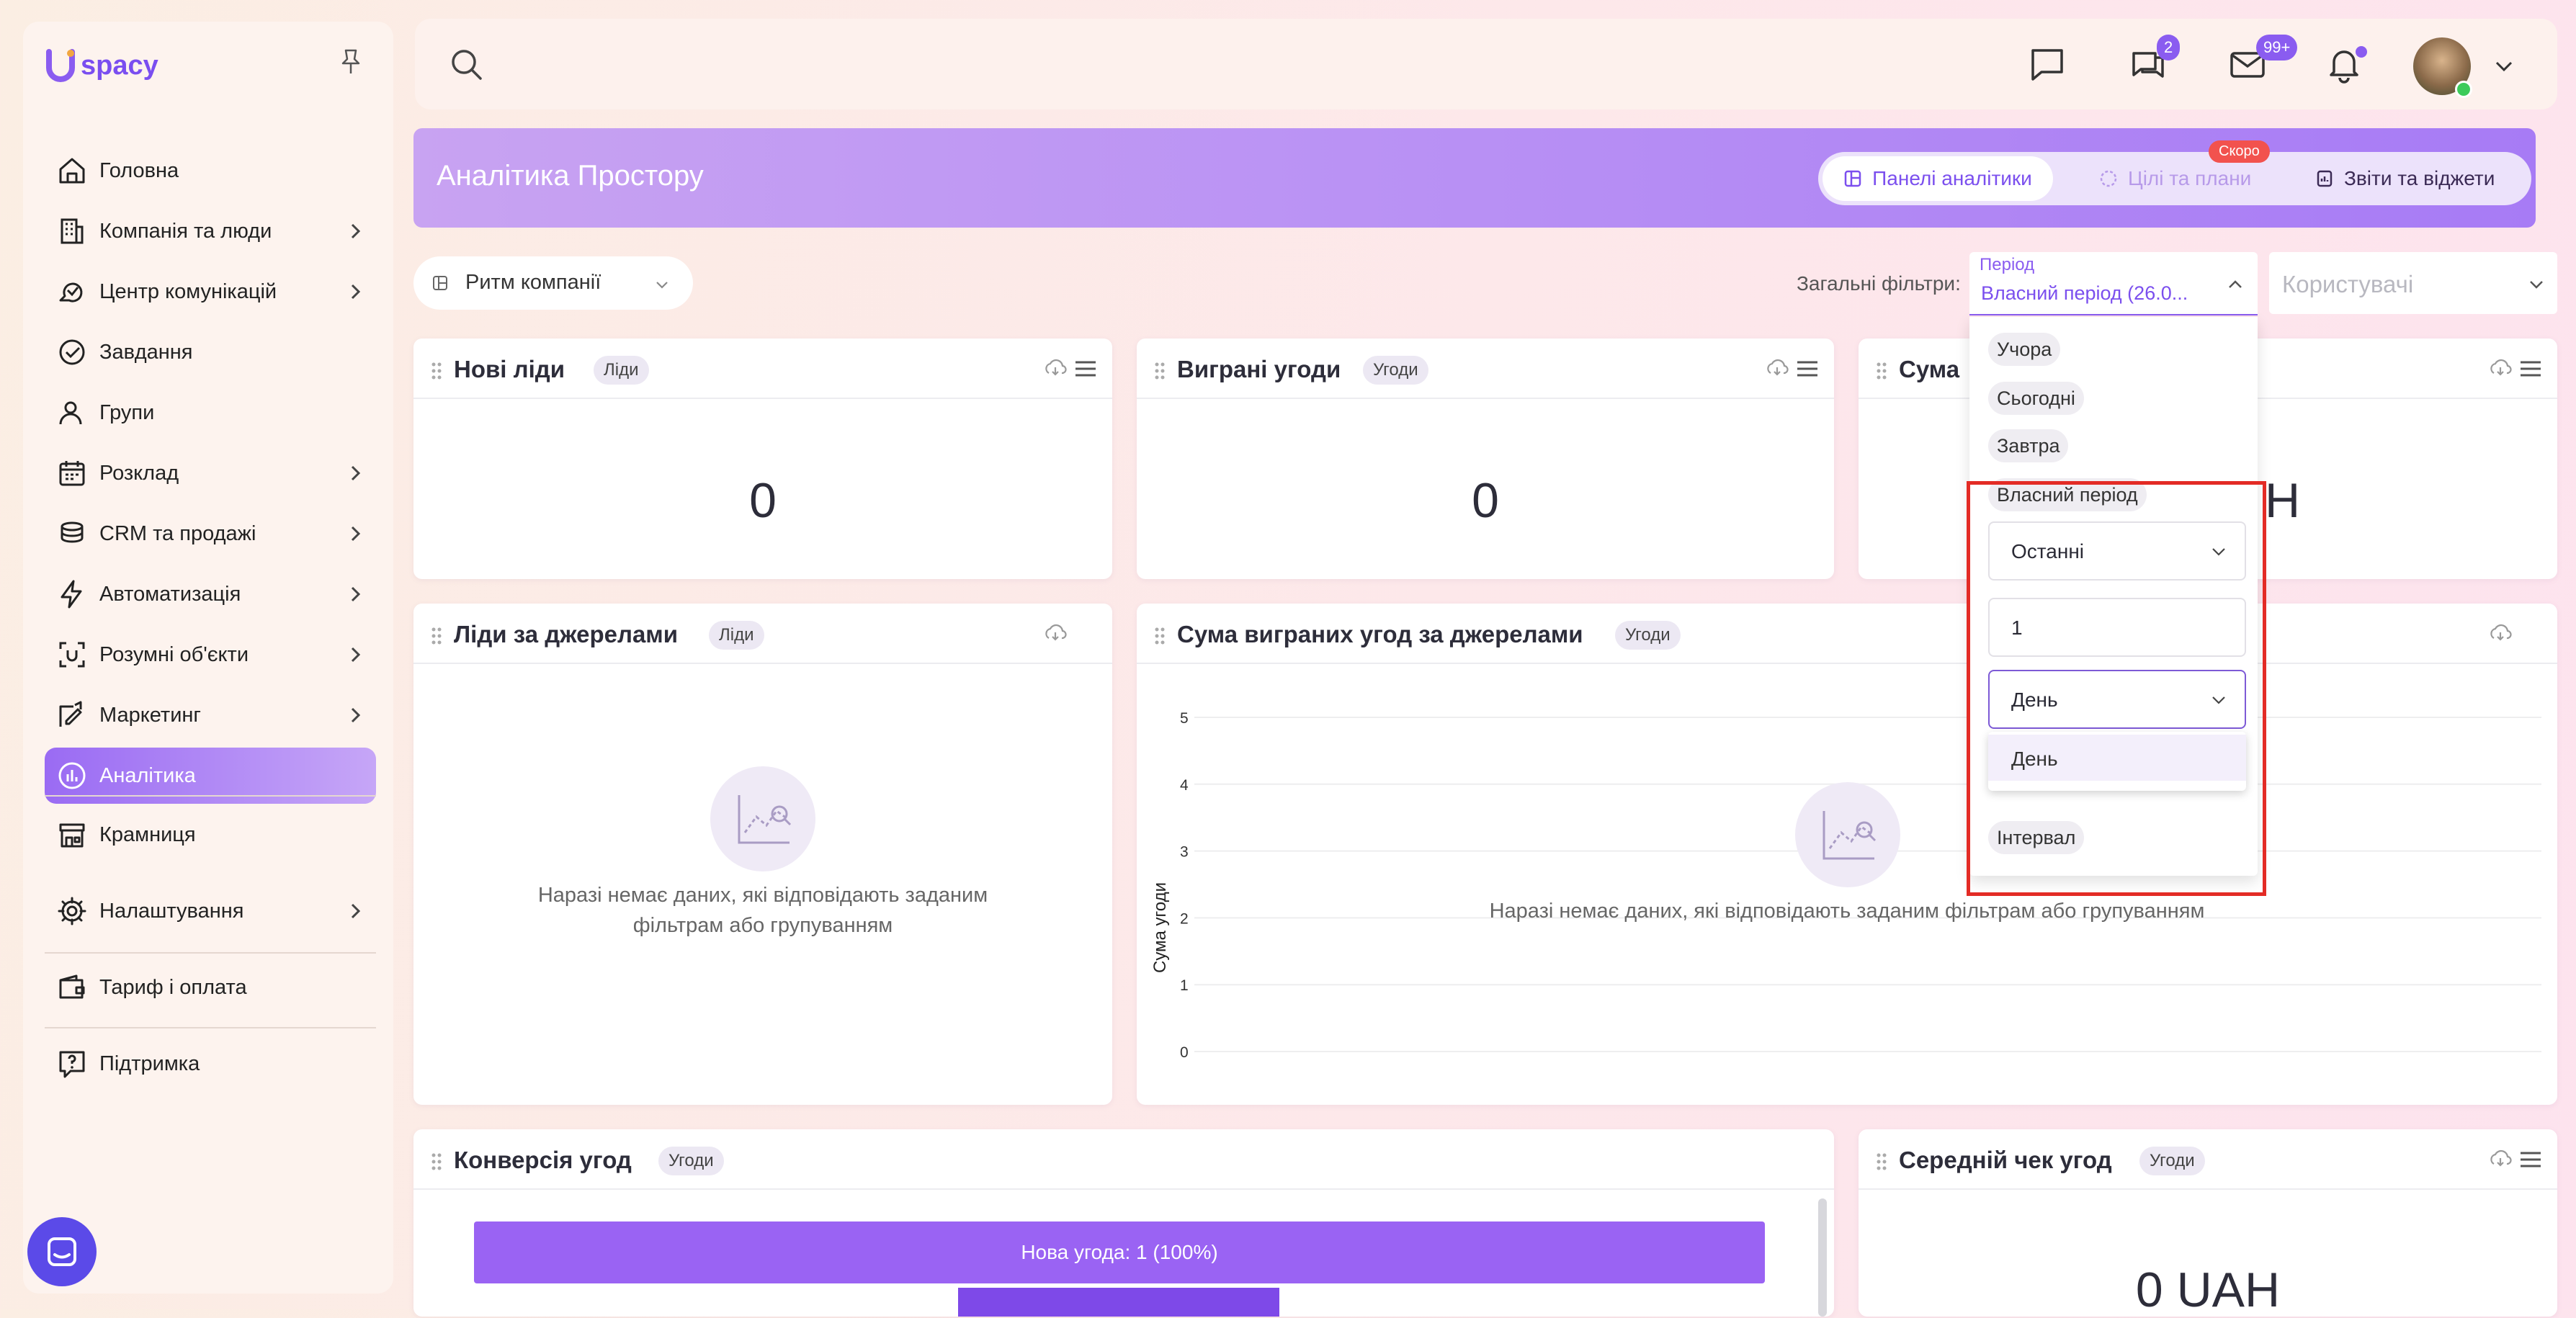 The image size is (2576, 1318). I want to click on sidebar-item-6: CRM та продажі, so click(210, 534).